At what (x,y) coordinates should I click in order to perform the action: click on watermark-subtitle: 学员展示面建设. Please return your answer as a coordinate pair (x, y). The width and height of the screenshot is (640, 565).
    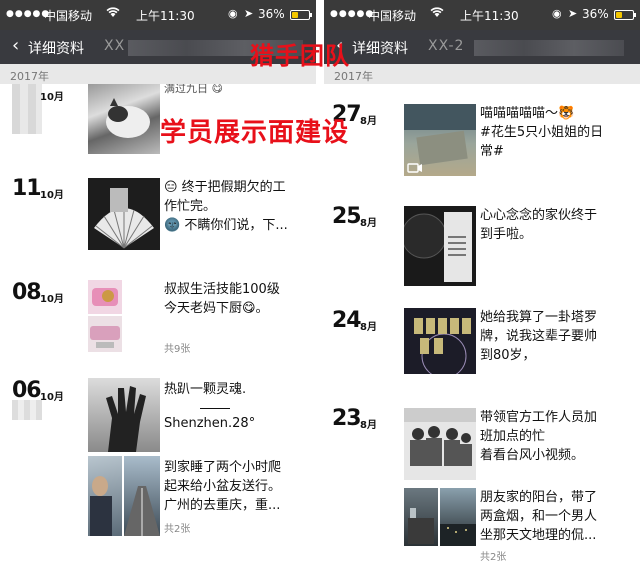
    Looking at the image, I should click on (255, 133).